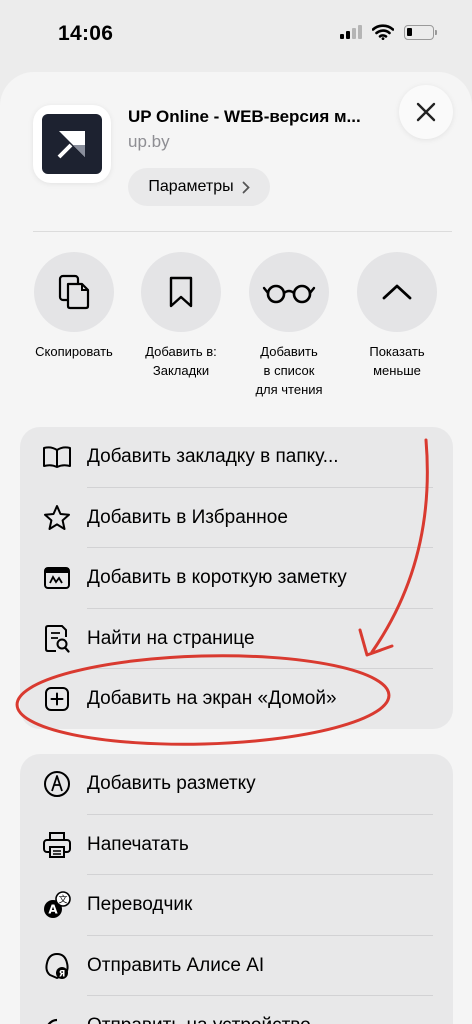 This screenshot has height=1024, width=472. I want to click on menu-item-send-to-device: Отправить на устройство, so click(236, 1010).